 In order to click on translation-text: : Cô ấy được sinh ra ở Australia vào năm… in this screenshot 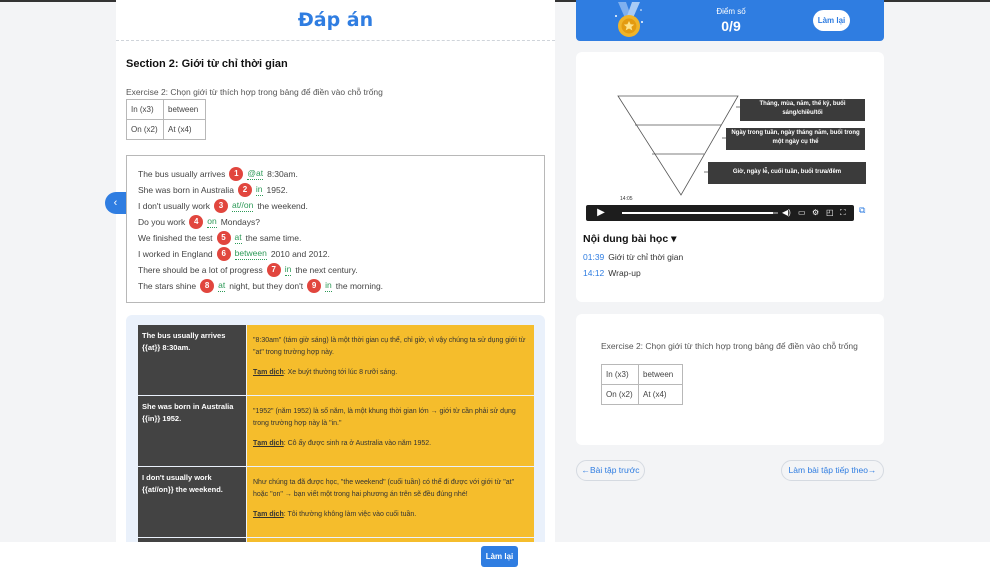, I will do `click(357, 443)`.